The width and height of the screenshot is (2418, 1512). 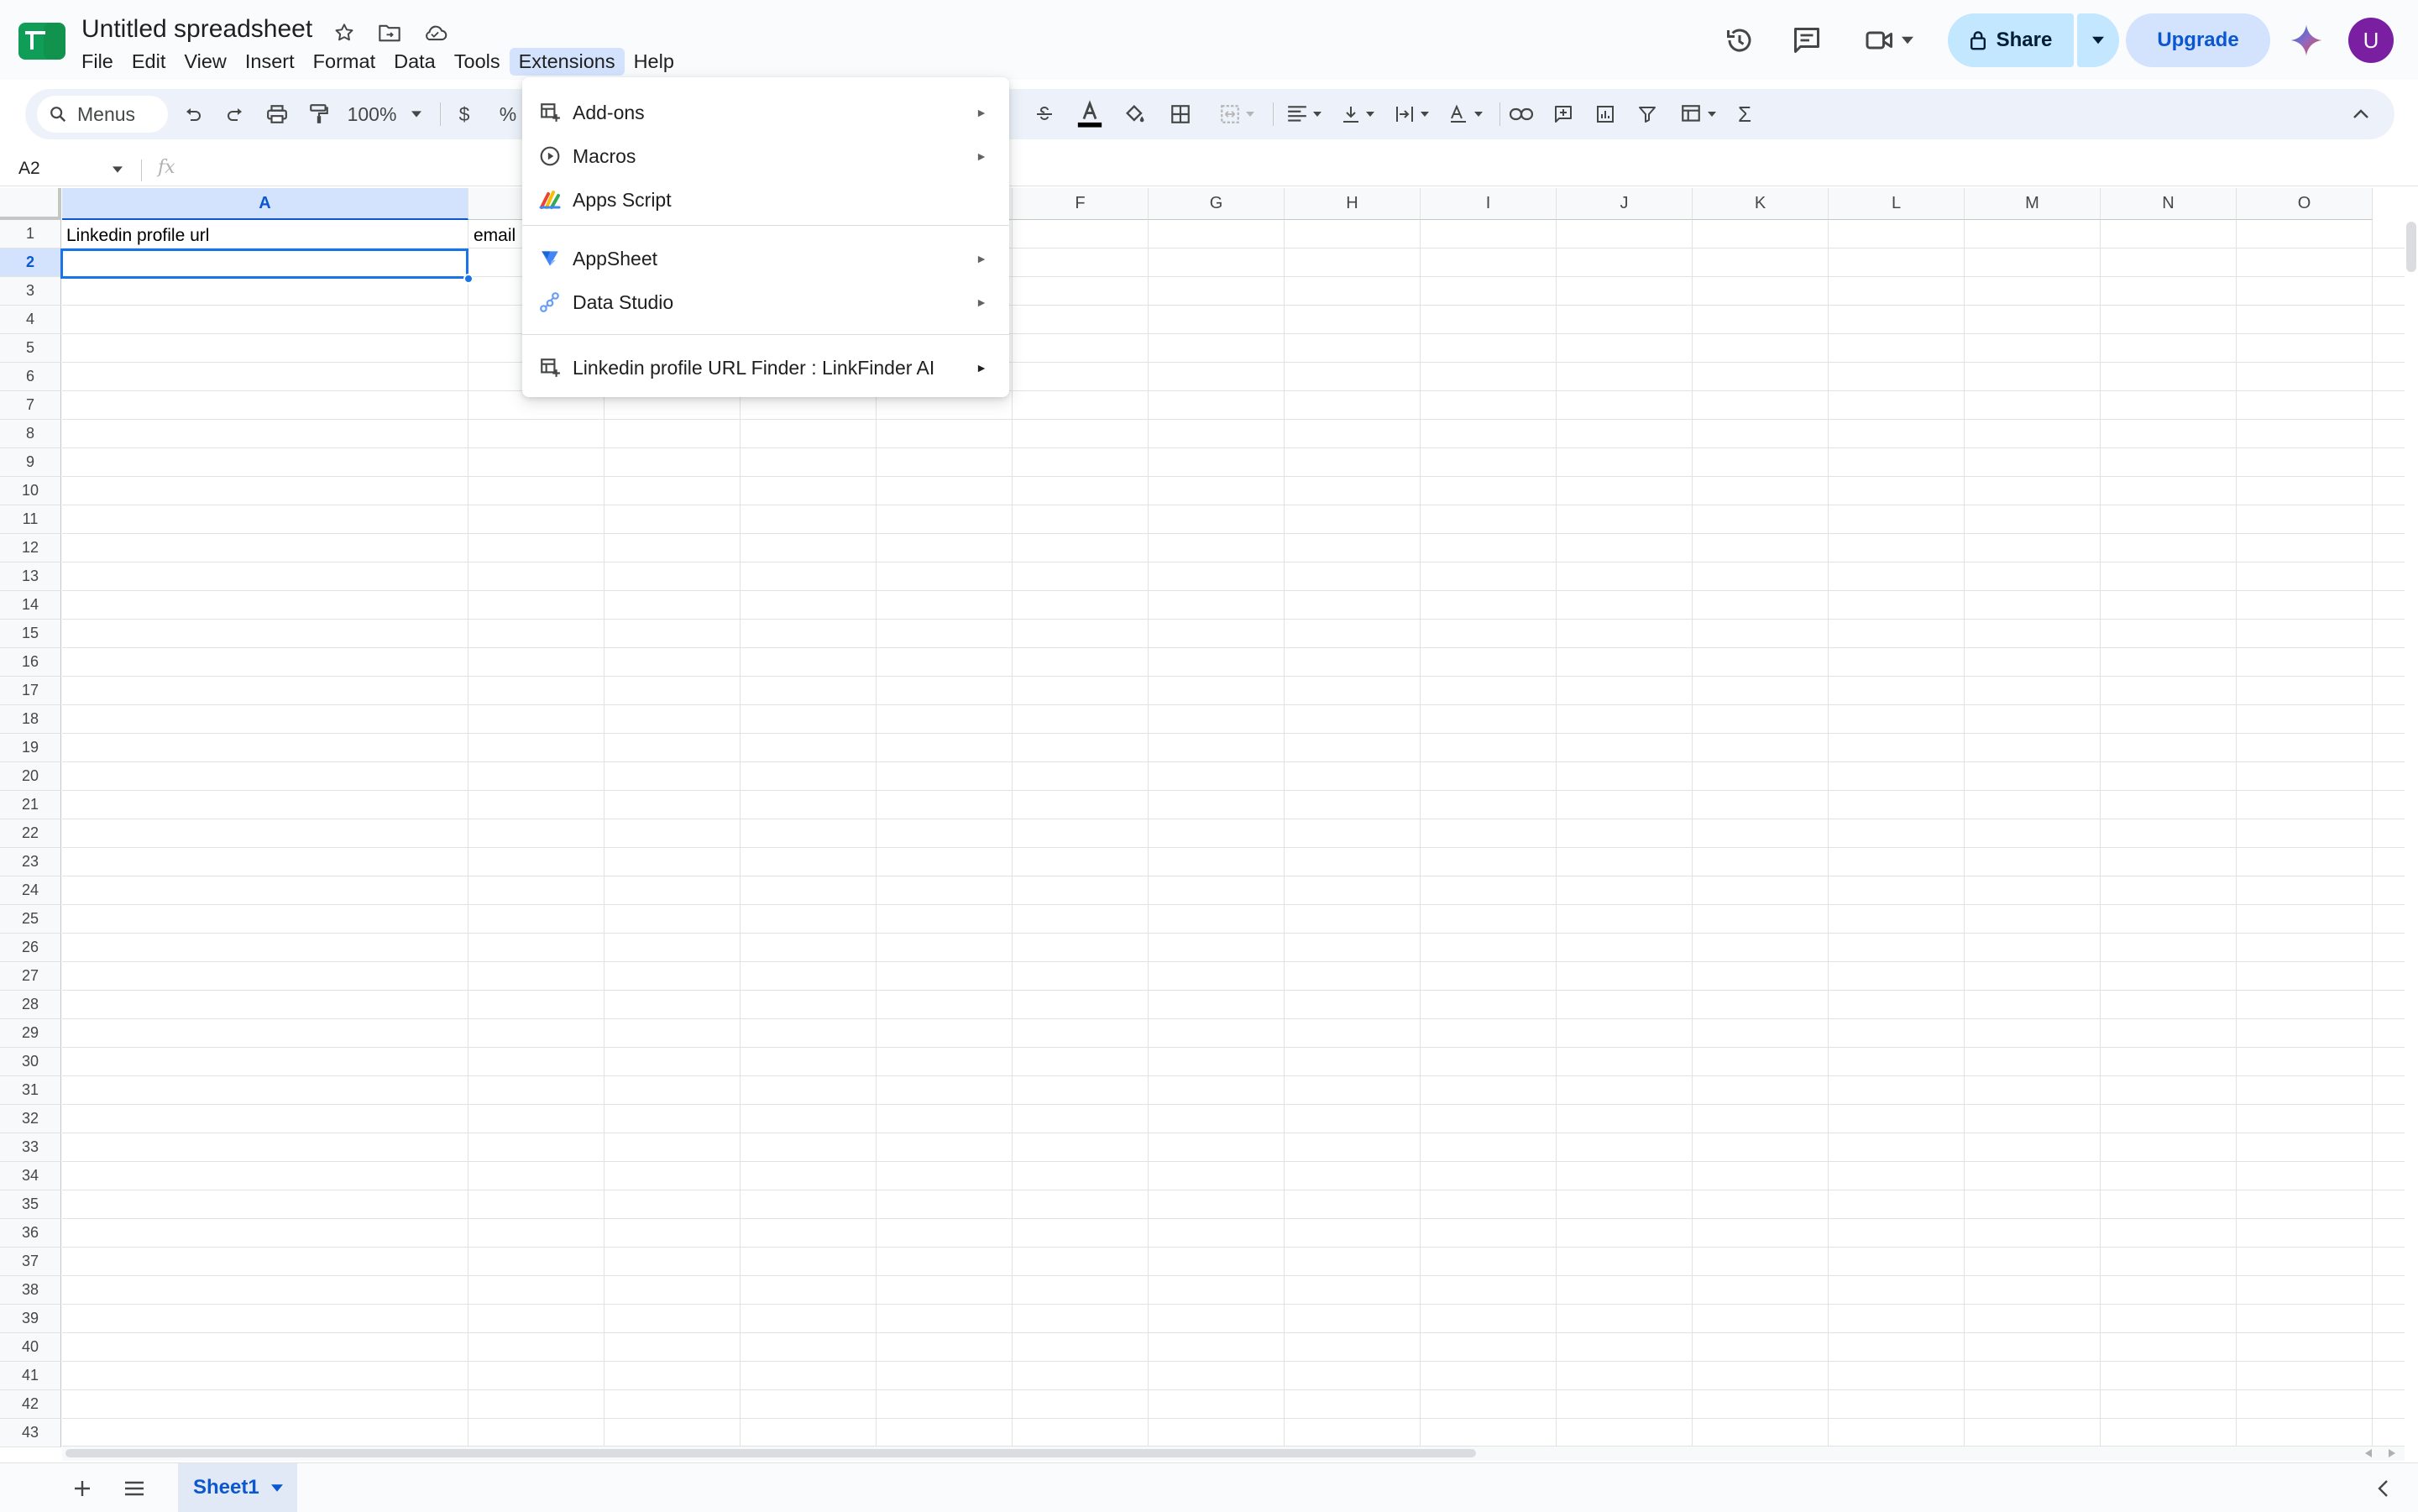 What do you see at coordinates (30, 748) in the screenshot?
I see `row-header: 19` at bounding box center [30, 748].